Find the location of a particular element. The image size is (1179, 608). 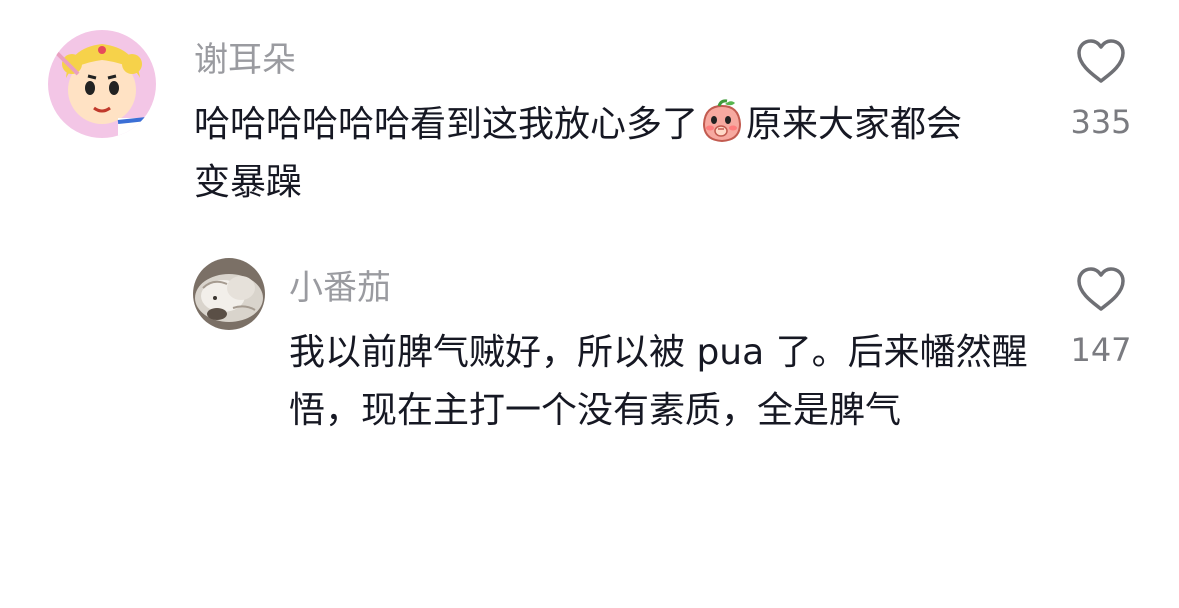

like-count: 147 is located at coordinates (1101, 350).